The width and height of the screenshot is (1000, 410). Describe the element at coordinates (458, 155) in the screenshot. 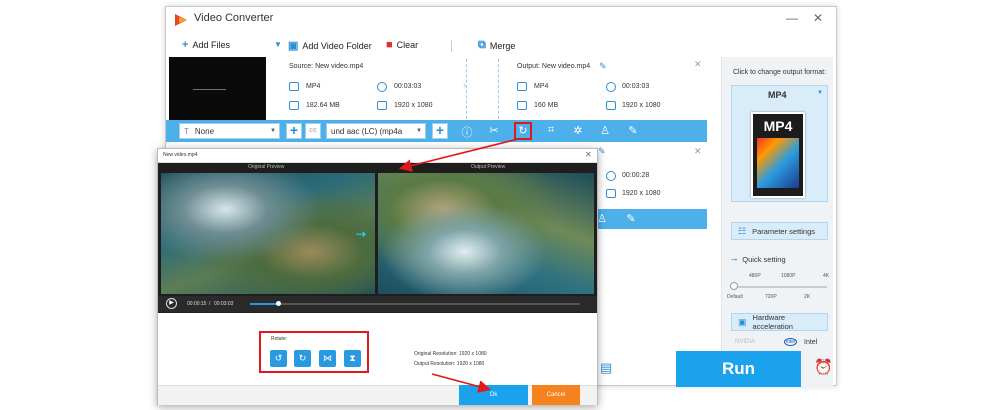

I see `arrow-to-preview` at that location.